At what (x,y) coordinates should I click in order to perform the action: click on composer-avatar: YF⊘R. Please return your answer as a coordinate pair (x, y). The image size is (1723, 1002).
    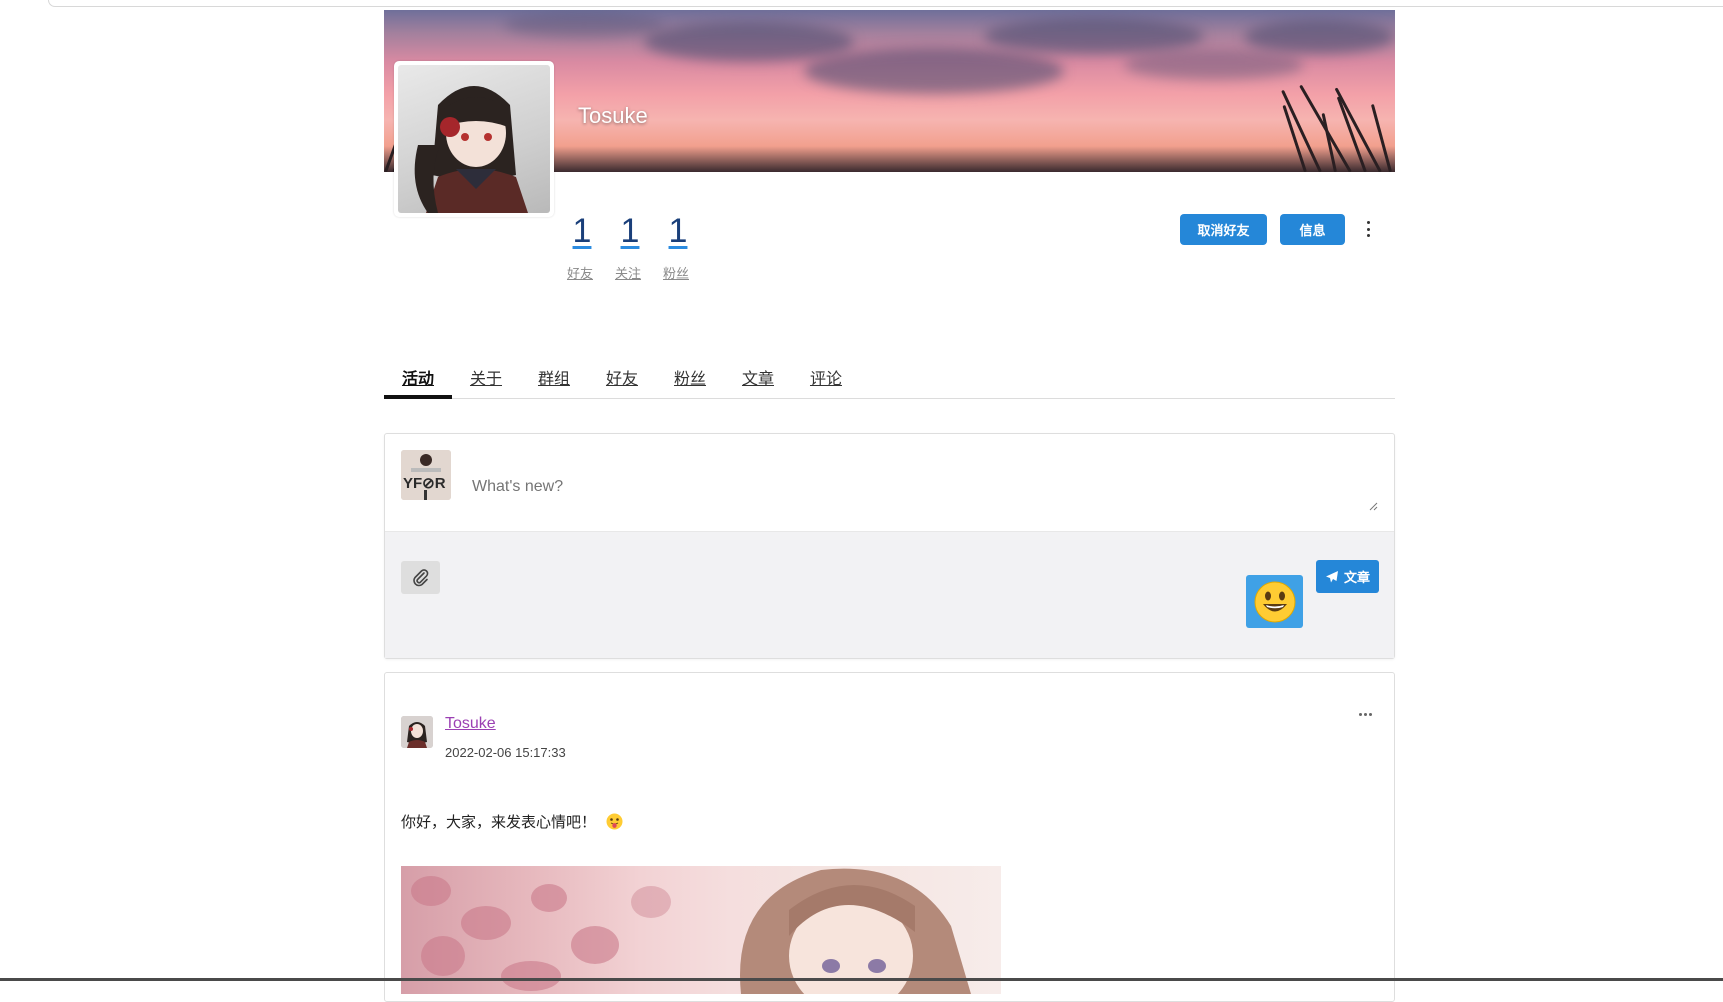
    Looking at the image, I should click on (426, 475).